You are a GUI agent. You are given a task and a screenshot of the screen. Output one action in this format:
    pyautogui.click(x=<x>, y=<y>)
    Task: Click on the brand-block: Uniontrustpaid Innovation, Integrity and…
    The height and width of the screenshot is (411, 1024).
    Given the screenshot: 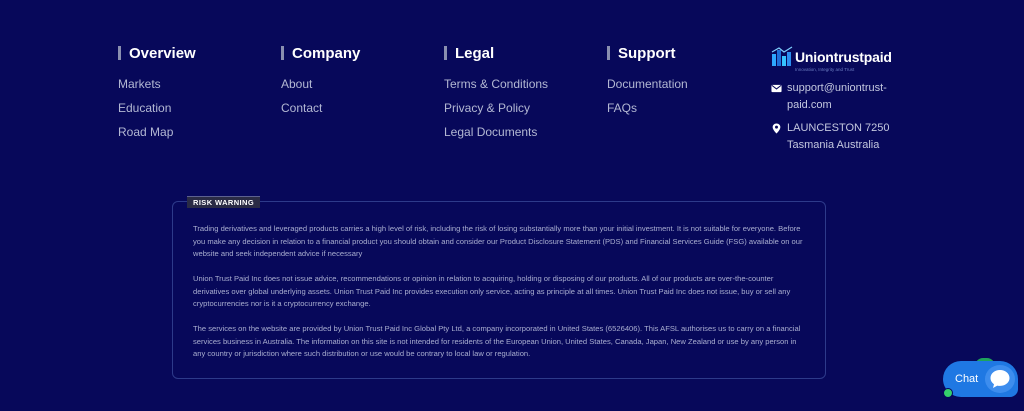 What is the action you would take?
    pyautogui.click(x=841, y=99)
    